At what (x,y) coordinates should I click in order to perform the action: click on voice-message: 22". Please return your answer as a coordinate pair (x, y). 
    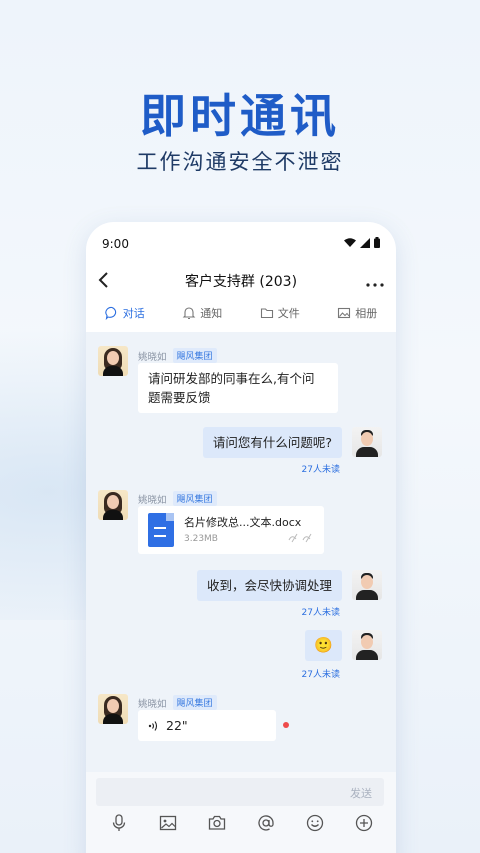
    Looking at the image, I should click on (207, 725).